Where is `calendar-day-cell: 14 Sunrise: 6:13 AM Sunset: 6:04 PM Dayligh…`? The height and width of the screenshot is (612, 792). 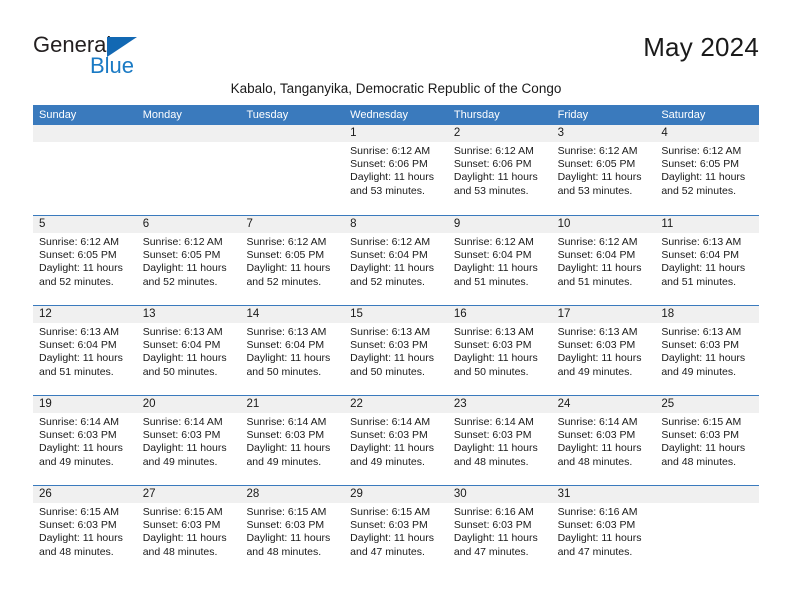 calendar-day-cell: 14 Sunrise: 6:13 AM Sunset: 6:04 PM Dayligh… is located at coordinates (292, 350).